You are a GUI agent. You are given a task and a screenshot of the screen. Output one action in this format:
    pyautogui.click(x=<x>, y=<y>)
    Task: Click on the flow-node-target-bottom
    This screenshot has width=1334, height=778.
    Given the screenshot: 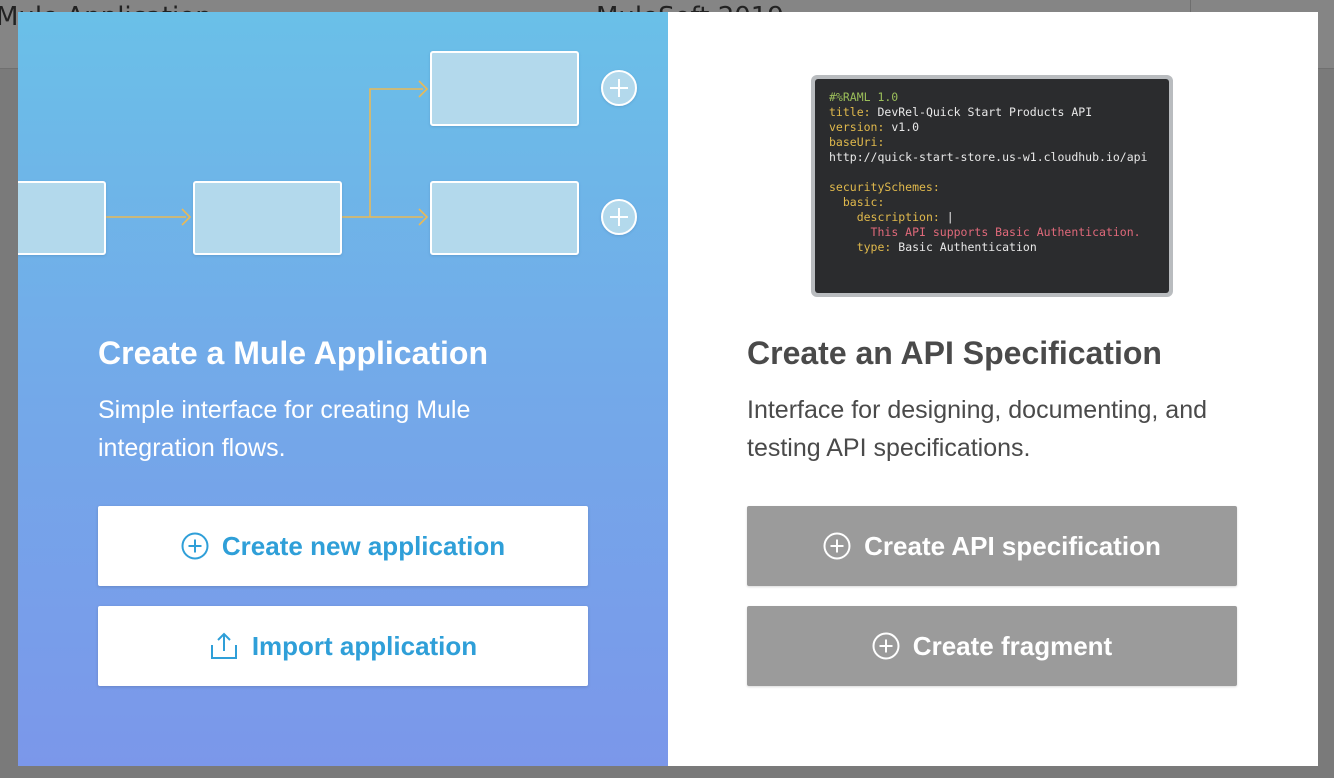 What is the action you would take?
    pyautogui.click(x=504, y=218)
    